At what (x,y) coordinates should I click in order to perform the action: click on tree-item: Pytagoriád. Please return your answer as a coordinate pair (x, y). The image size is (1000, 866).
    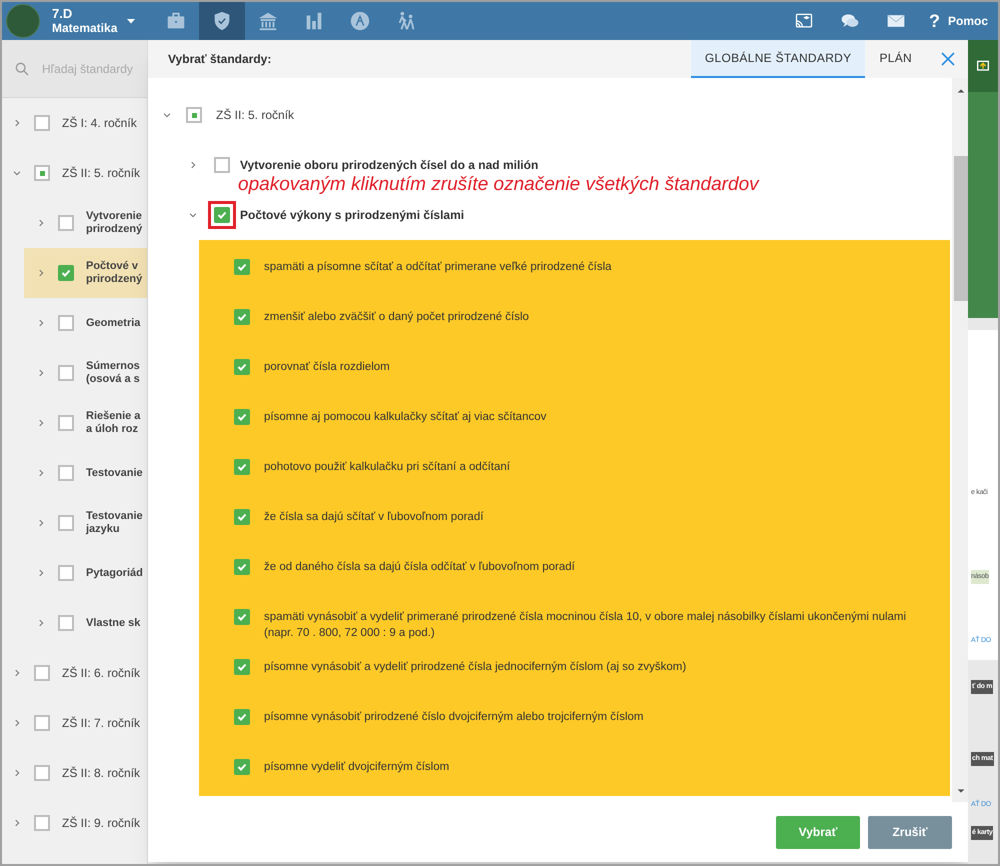
    Looking at the image, I should click on (85, 573).